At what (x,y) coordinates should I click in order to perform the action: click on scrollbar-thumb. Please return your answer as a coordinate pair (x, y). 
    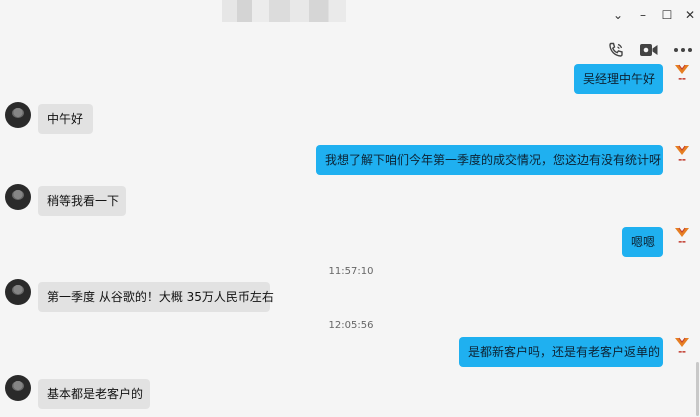
    Looking at the image, I should click on (697, 389).